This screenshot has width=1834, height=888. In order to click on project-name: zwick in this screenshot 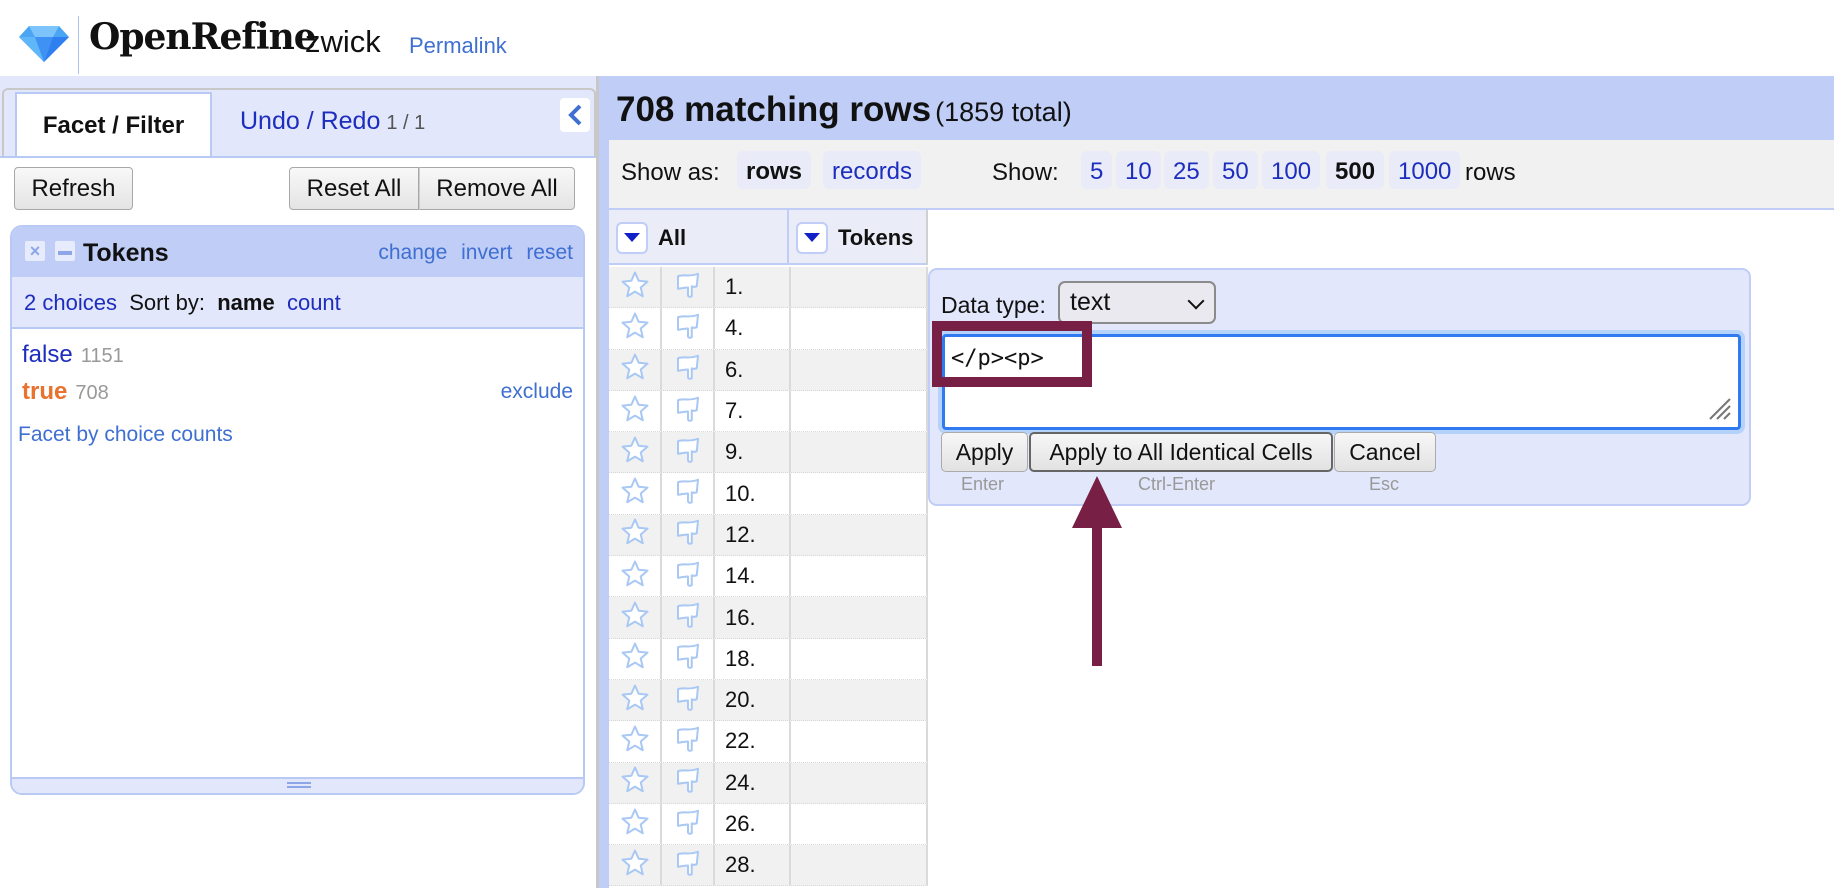, I will do `click(343, 42)`.